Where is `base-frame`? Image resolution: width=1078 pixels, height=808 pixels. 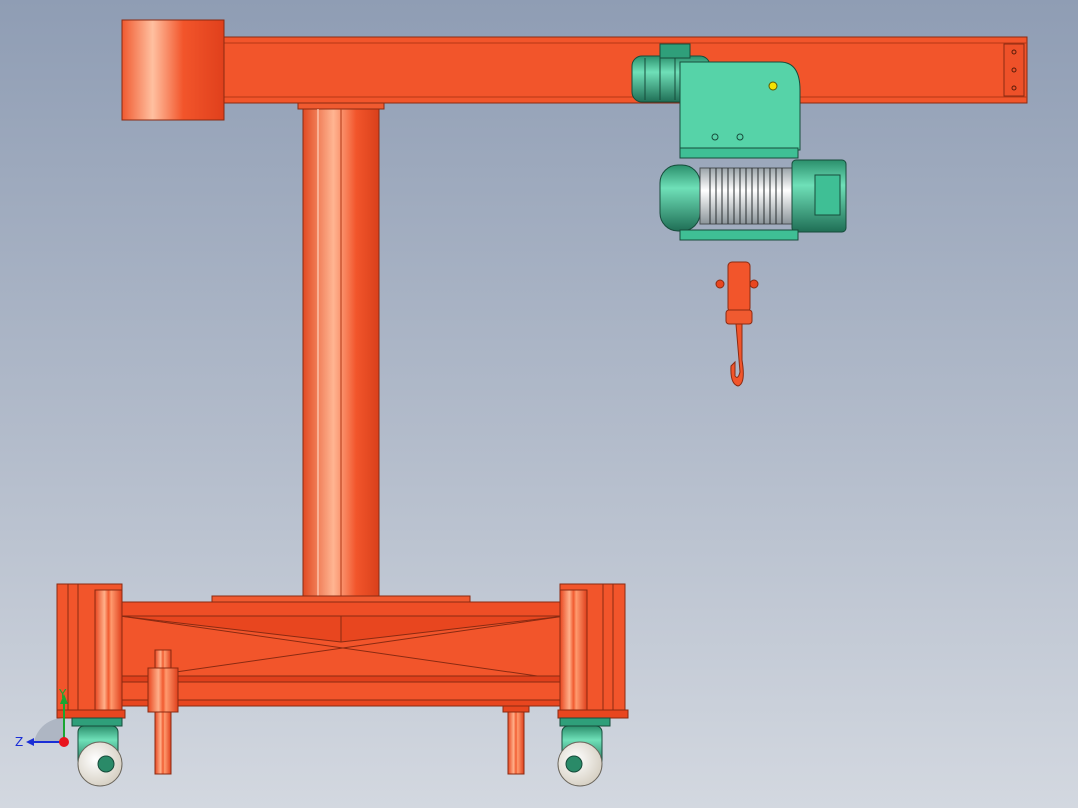 base-frame is located at coordinates (342, 651).